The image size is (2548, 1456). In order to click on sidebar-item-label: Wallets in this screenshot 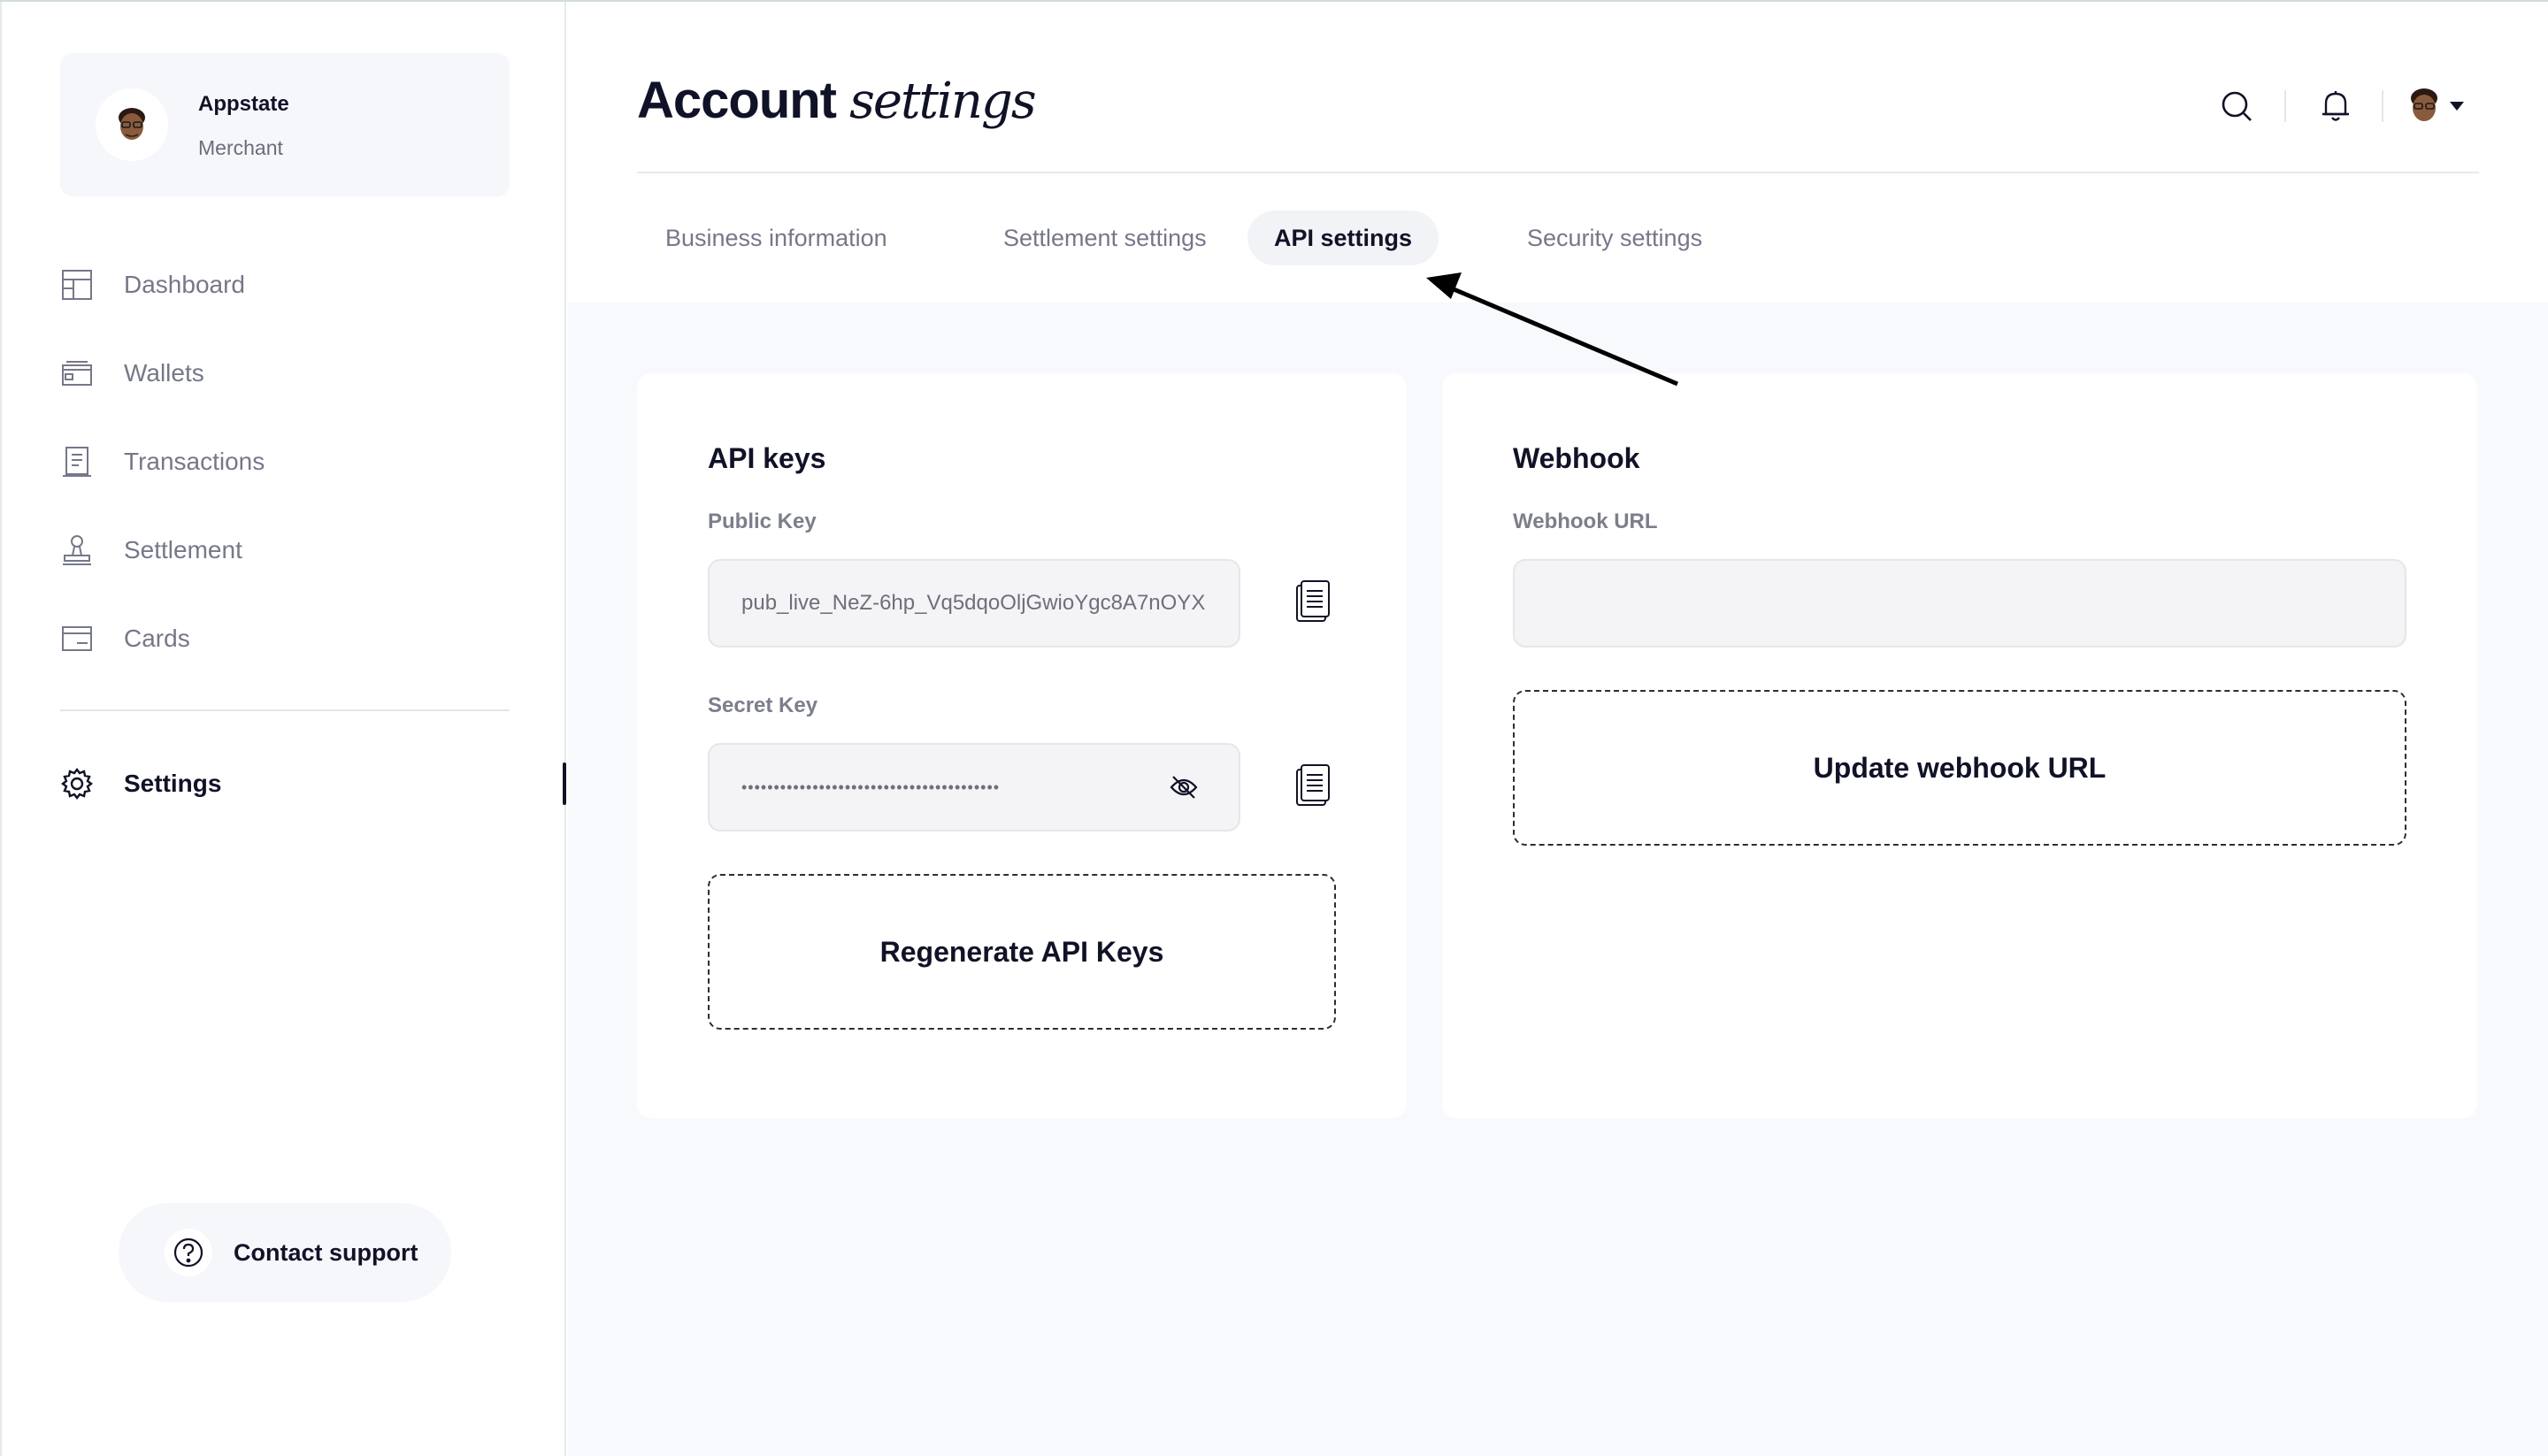, I will do `click(164, 373)`.